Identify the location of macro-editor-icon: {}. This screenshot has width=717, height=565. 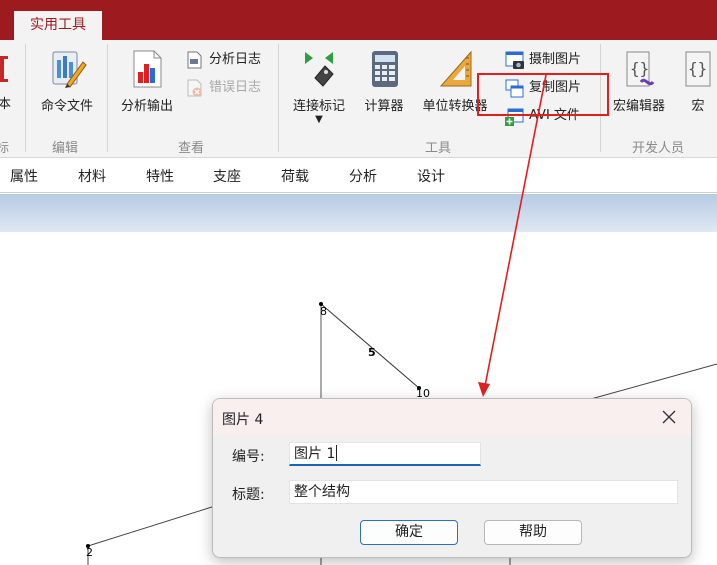
(640, 69).